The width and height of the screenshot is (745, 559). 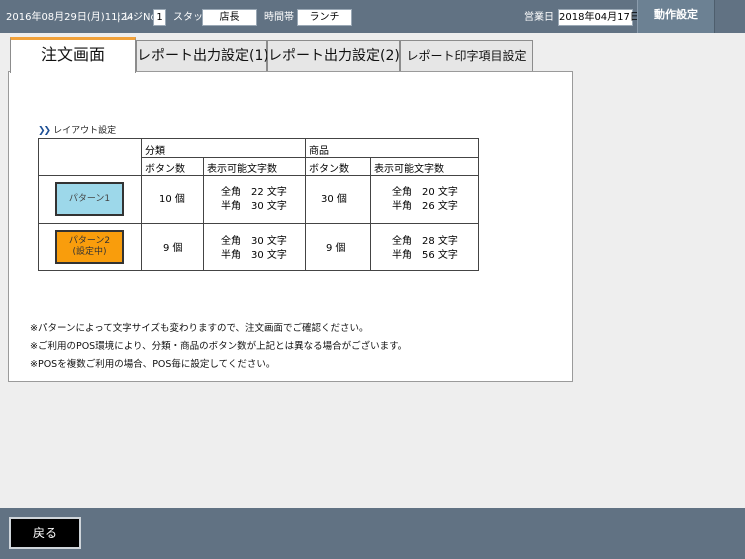 What do you see at coordinates (45, 533) in the screenshot?
I see `back-button: 戻る` at bounding box center [45, 533].